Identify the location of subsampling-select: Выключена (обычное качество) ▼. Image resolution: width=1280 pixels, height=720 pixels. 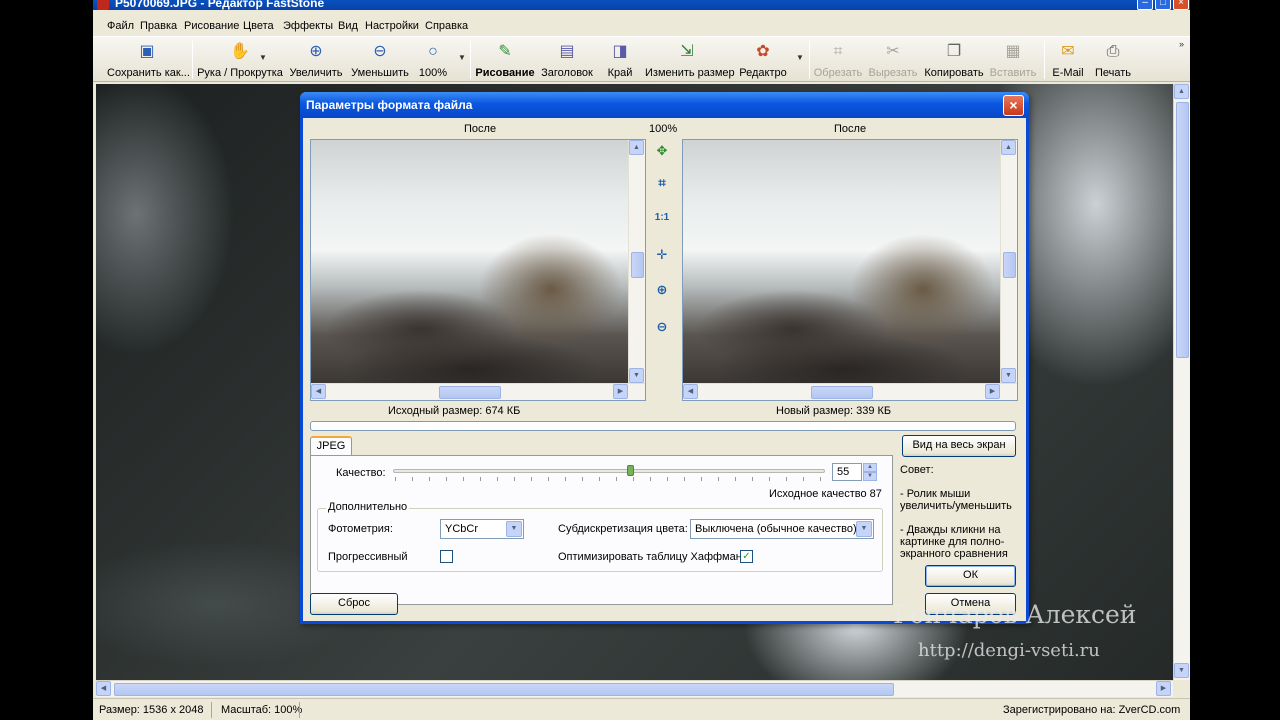
(782, 529).